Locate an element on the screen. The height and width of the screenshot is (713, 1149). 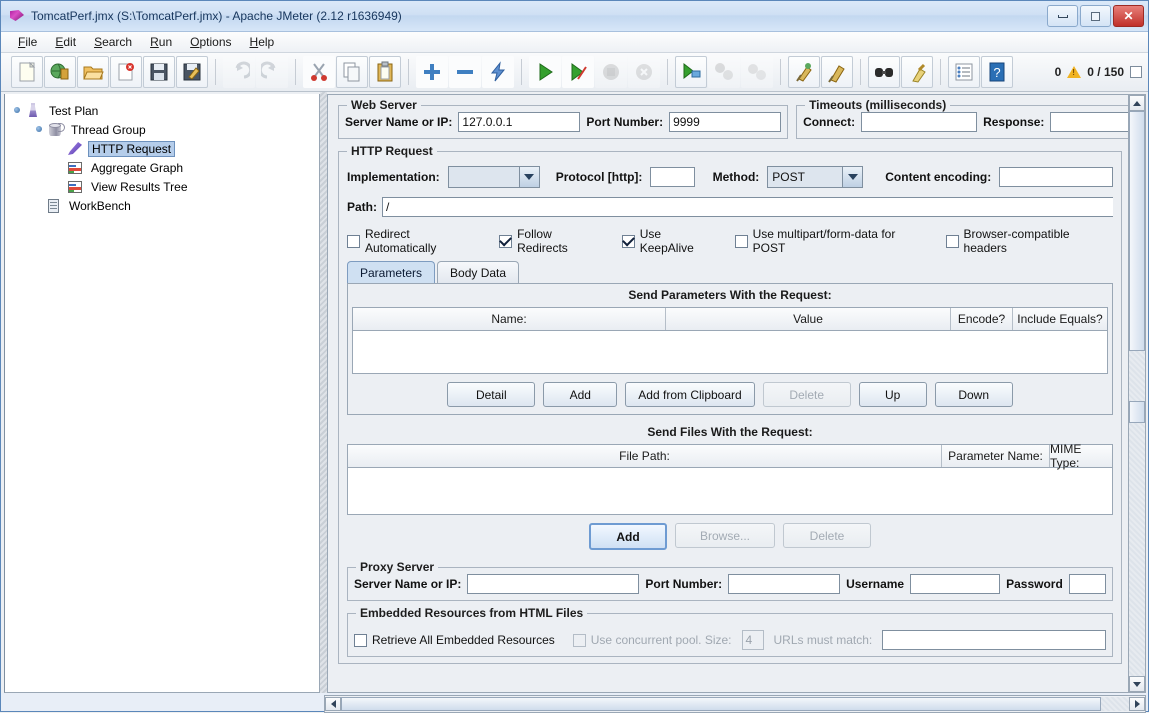
h-scroll-track is located at coordinates (735, 704).